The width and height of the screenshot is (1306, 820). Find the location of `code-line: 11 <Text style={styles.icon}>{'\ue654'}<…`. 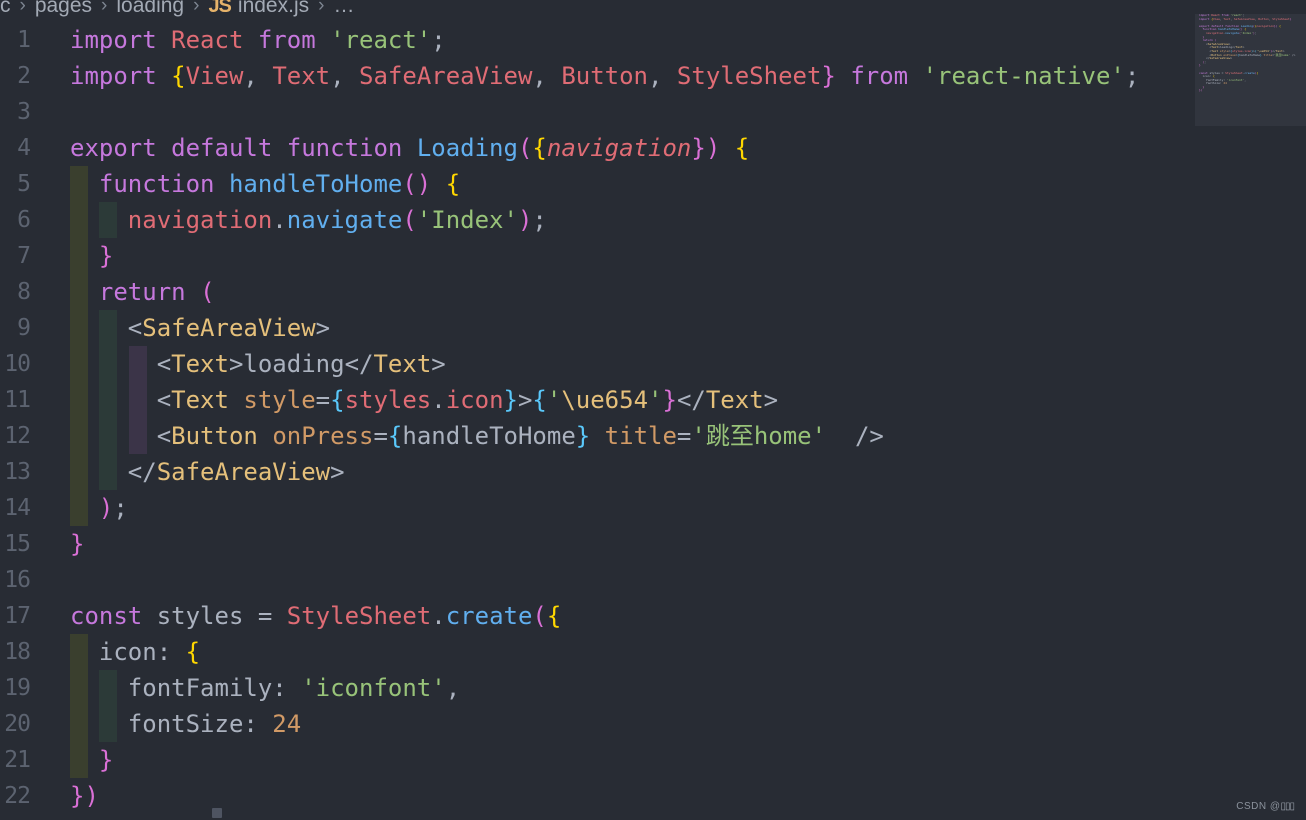

code-line: 11 <Text style={styles.icon}>{'\ue654'}<… is located at coordinates (653, 400).